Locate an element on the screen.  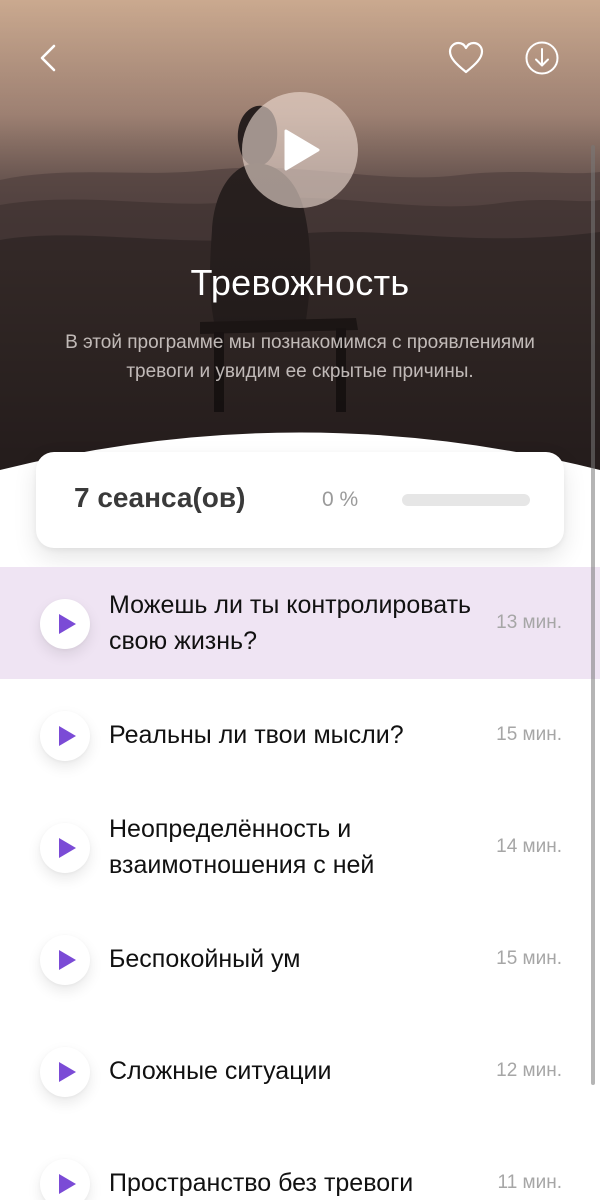
session-duration: 14 мин. is located at coordinates (529, 846).